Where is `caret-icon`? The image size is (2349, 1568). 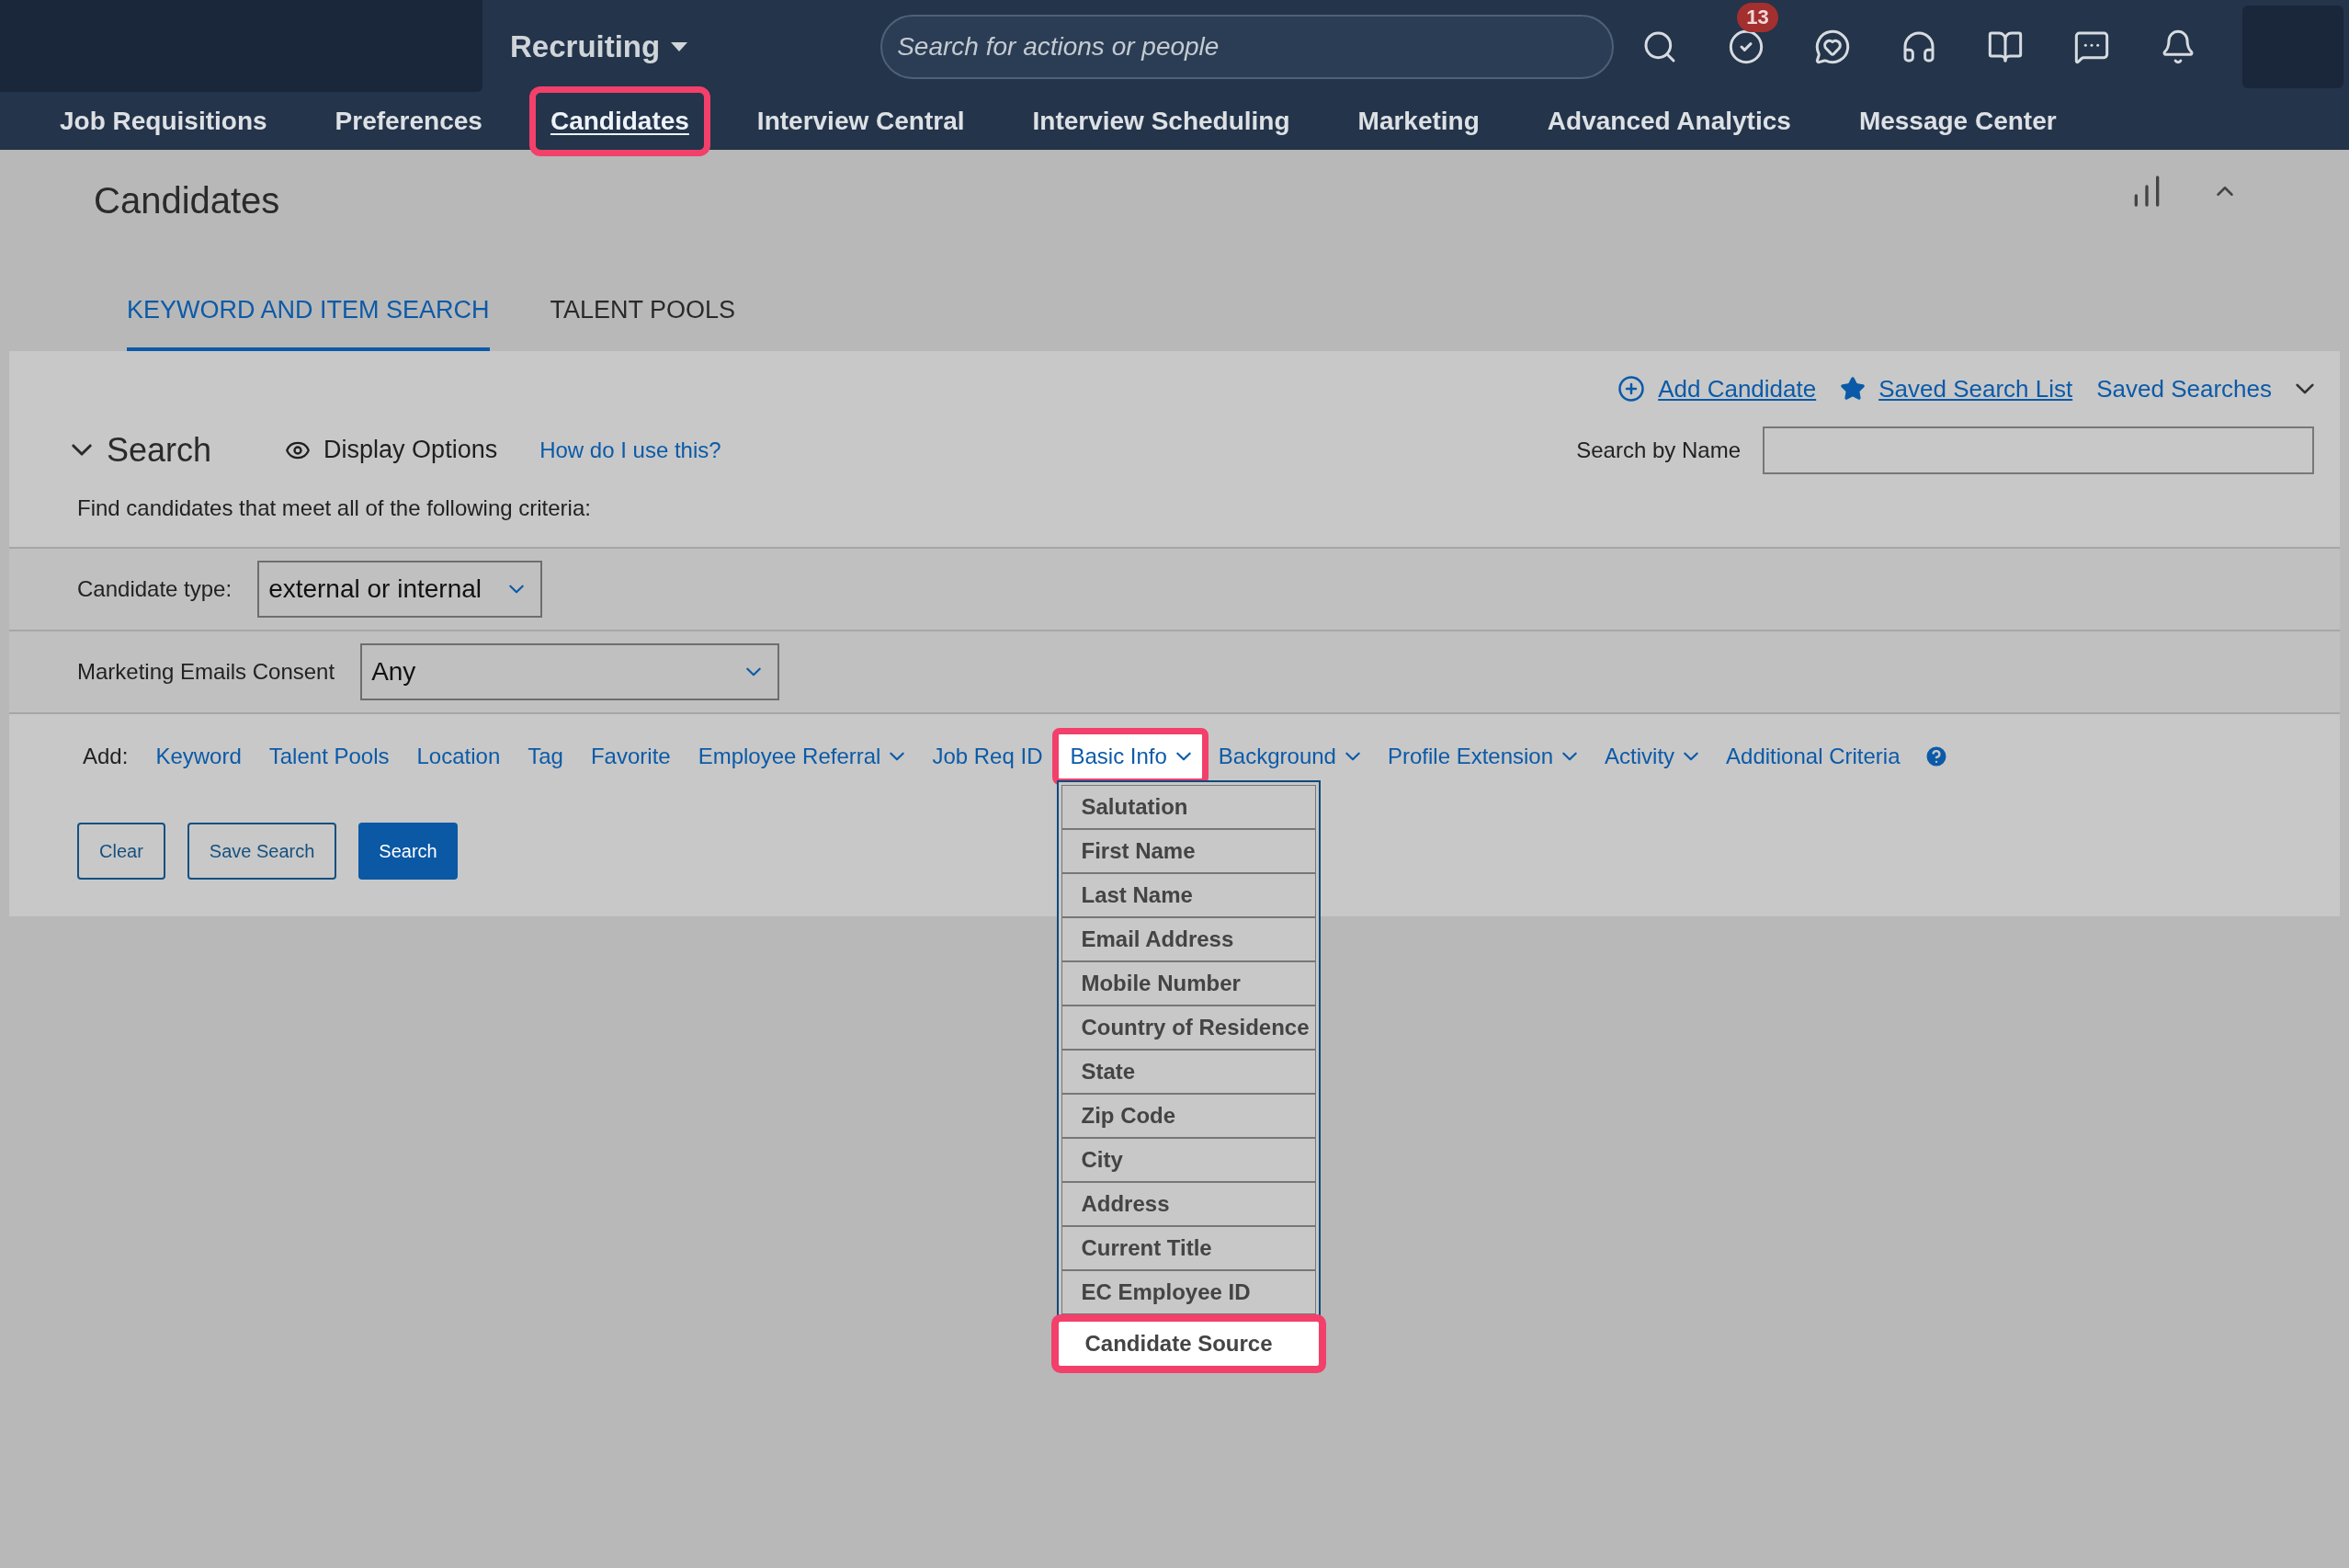 caret-icon is located at coordinates (680, 46).